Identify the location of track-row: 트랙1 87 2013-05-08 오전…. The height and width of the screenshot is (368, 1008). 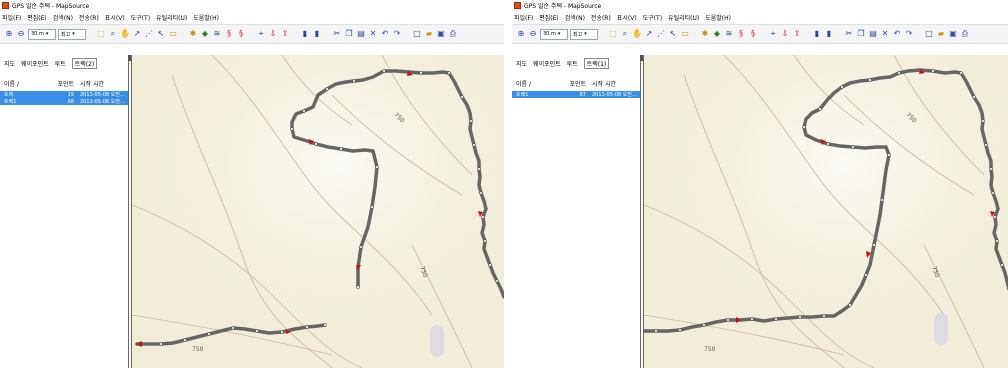
(576, 94).